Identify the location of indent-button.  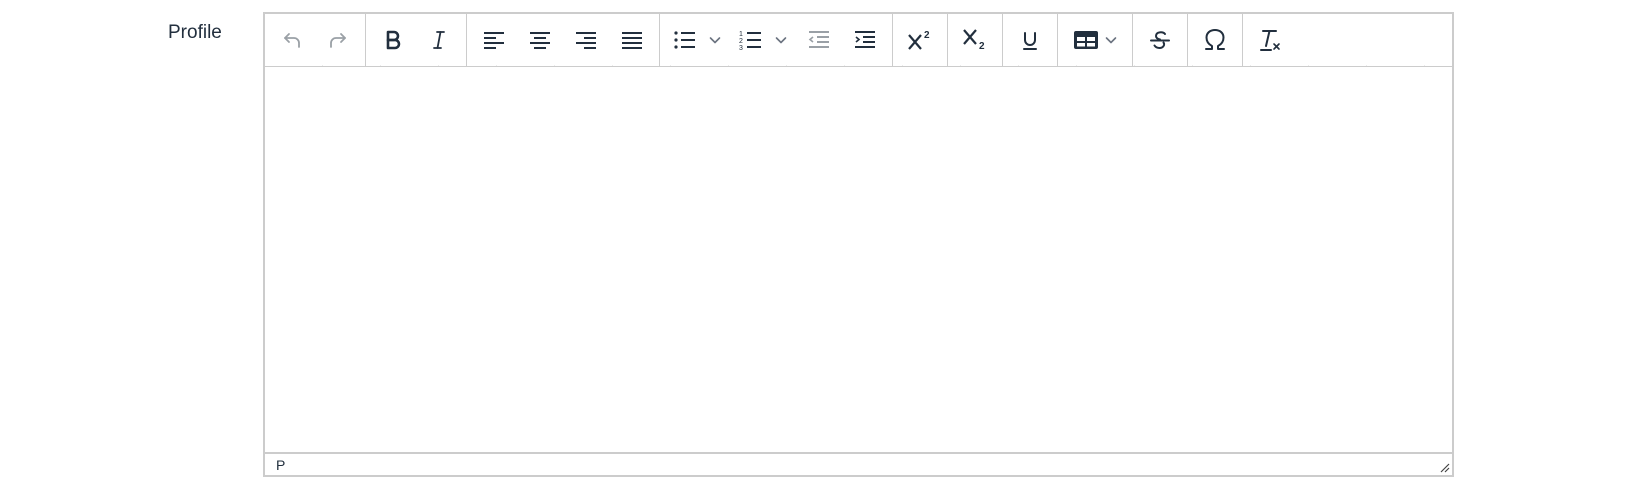
(865, 40).